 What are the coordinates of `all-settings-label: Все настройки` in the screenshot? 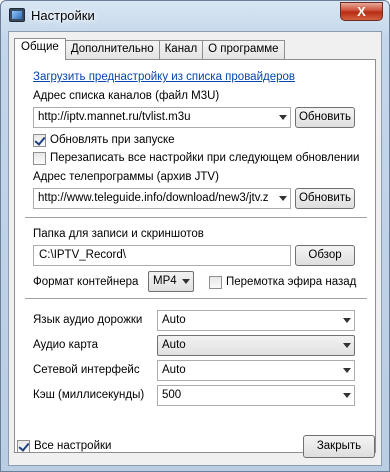 It's located at (73, 446).